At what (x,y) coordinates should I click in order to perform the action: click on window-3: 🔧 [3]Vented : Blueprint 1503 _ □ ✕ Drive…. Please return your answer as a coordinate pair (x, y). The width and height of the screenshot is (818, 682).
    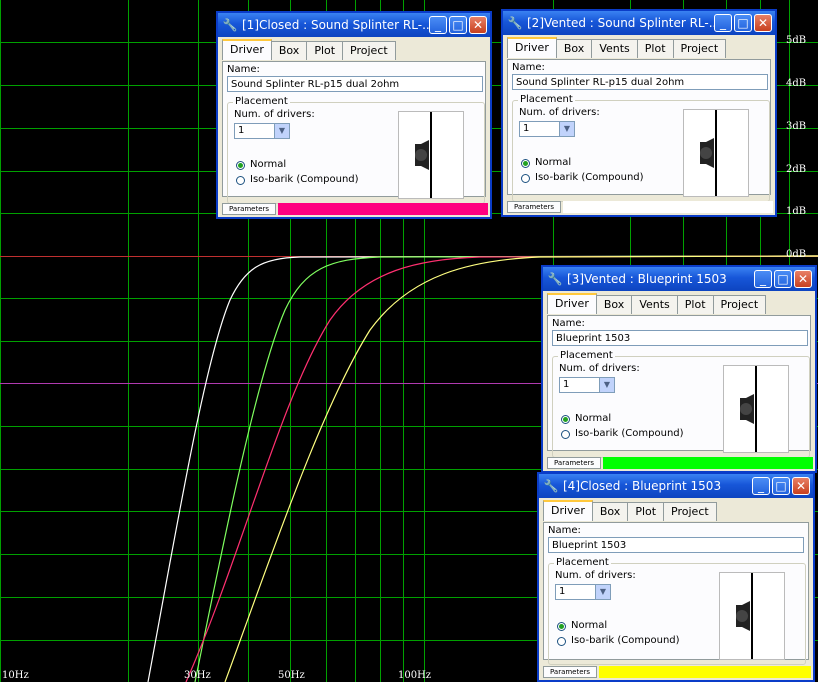
    Looking at the image, I should click on (679, 369).